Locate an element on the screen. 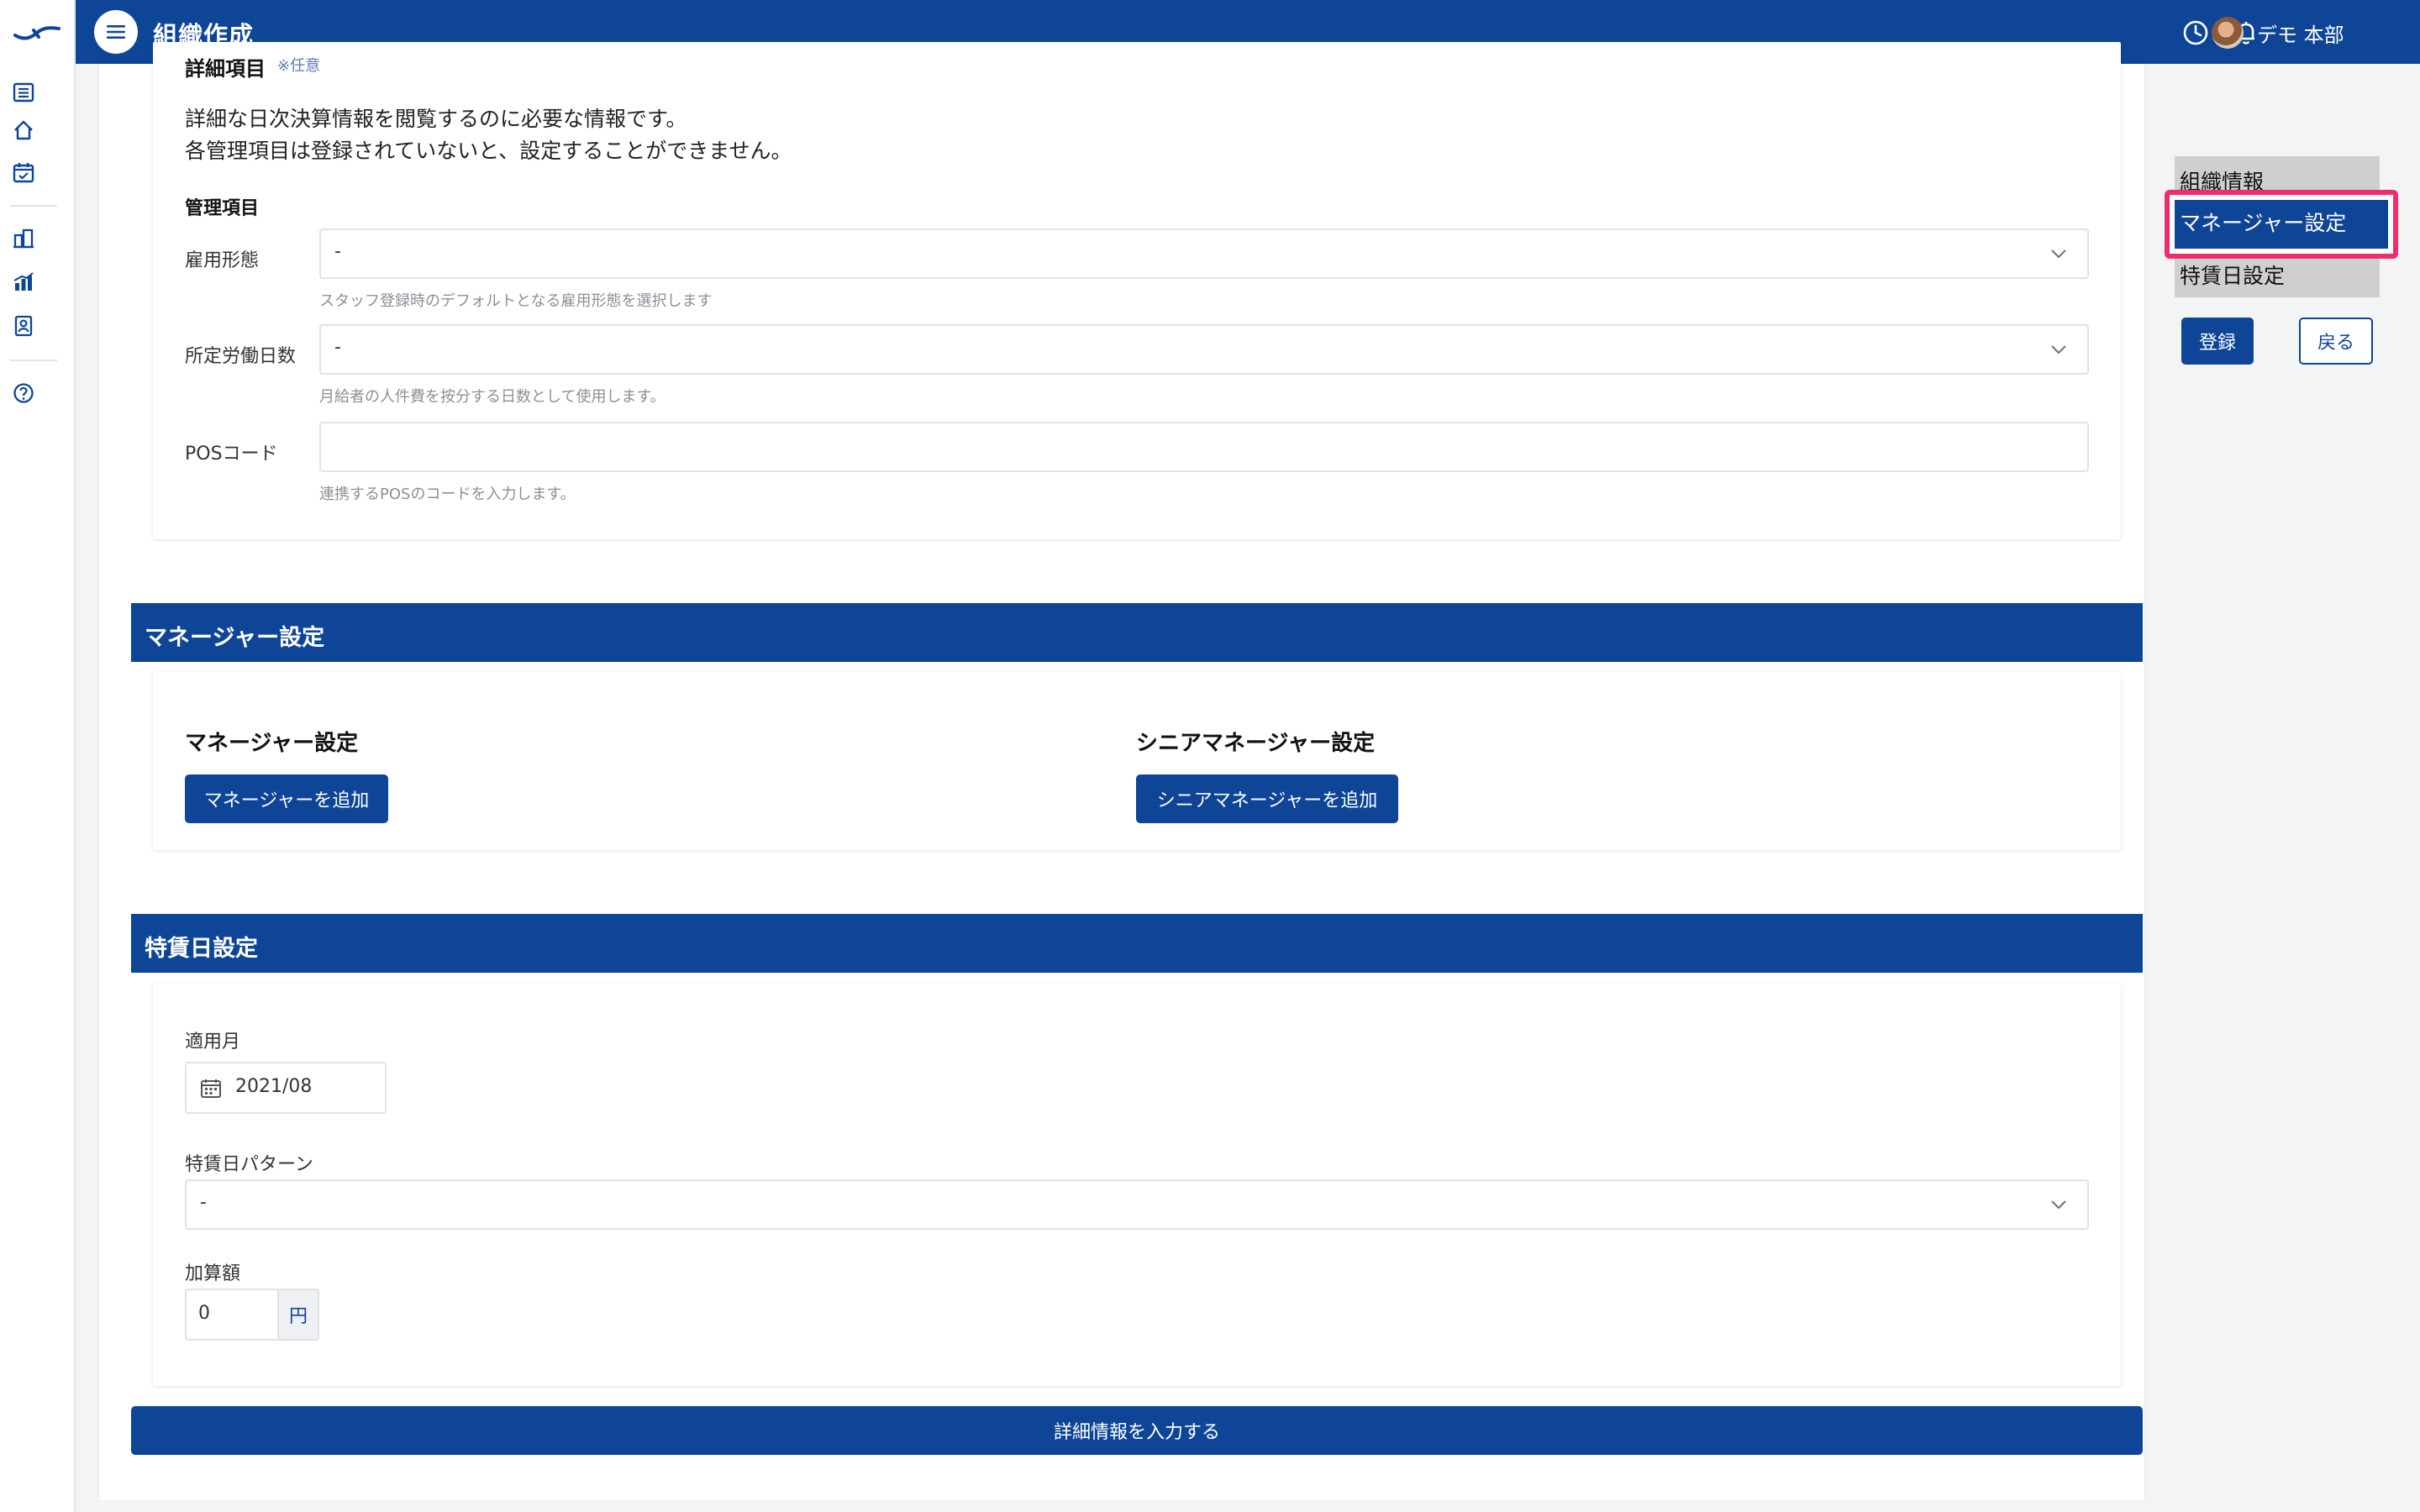 This screenshot has height=1512, width=2420. apply-month-label: 適用月 is located at coordinates (213, 1042).